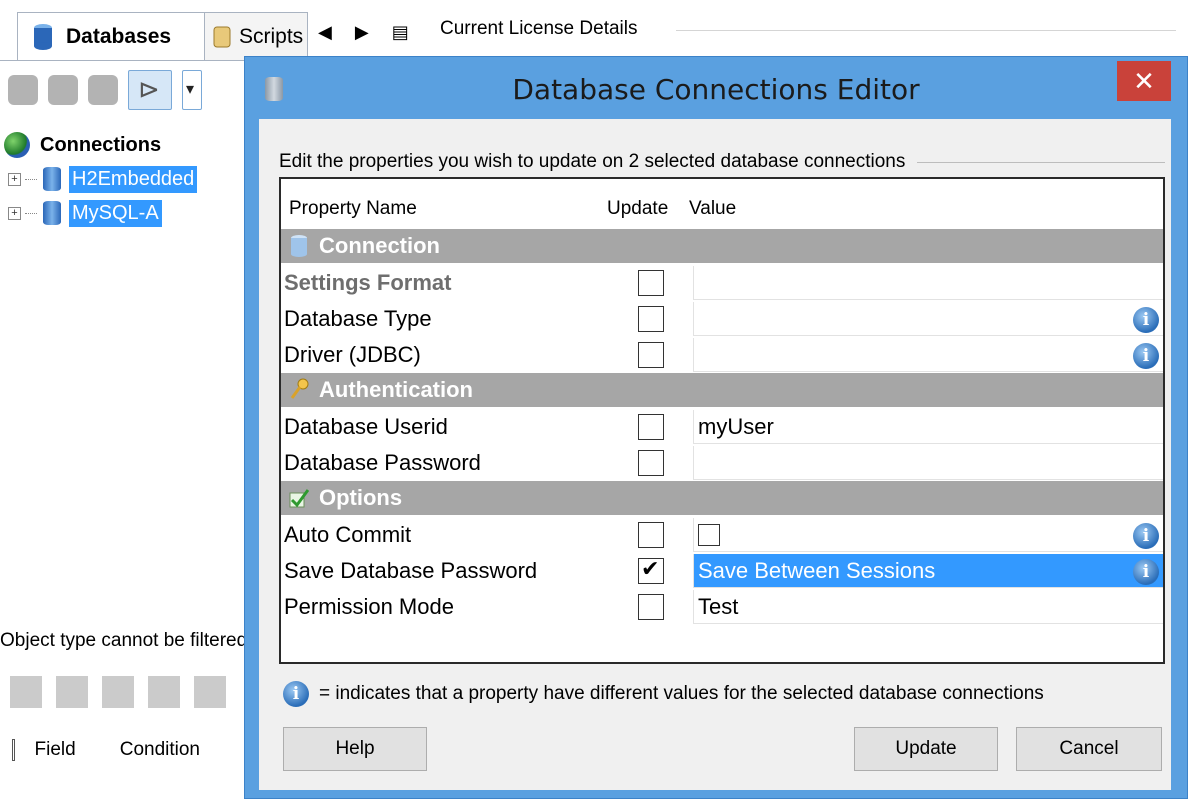 Image resolution: width=1188 pixels, height=799 pixels. I want to click on property-row-auto-commit: Auto Commit i, so click(722, 535).